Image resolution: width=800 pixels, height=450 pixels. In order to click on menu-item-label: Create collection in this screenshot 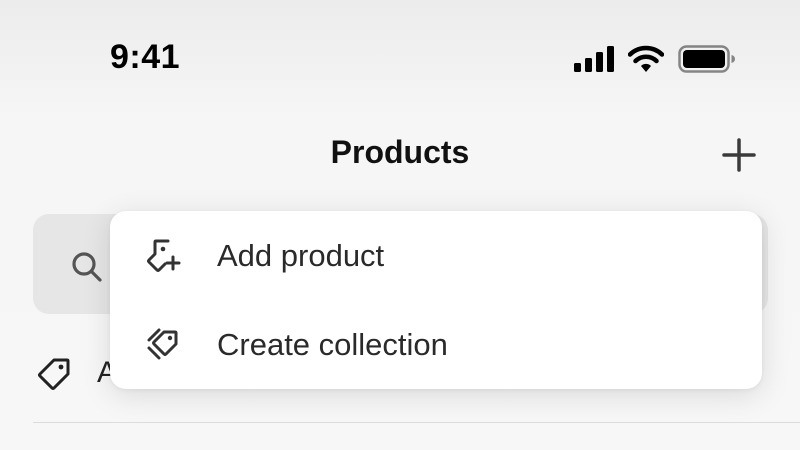, I will do `click(332, 344)`.